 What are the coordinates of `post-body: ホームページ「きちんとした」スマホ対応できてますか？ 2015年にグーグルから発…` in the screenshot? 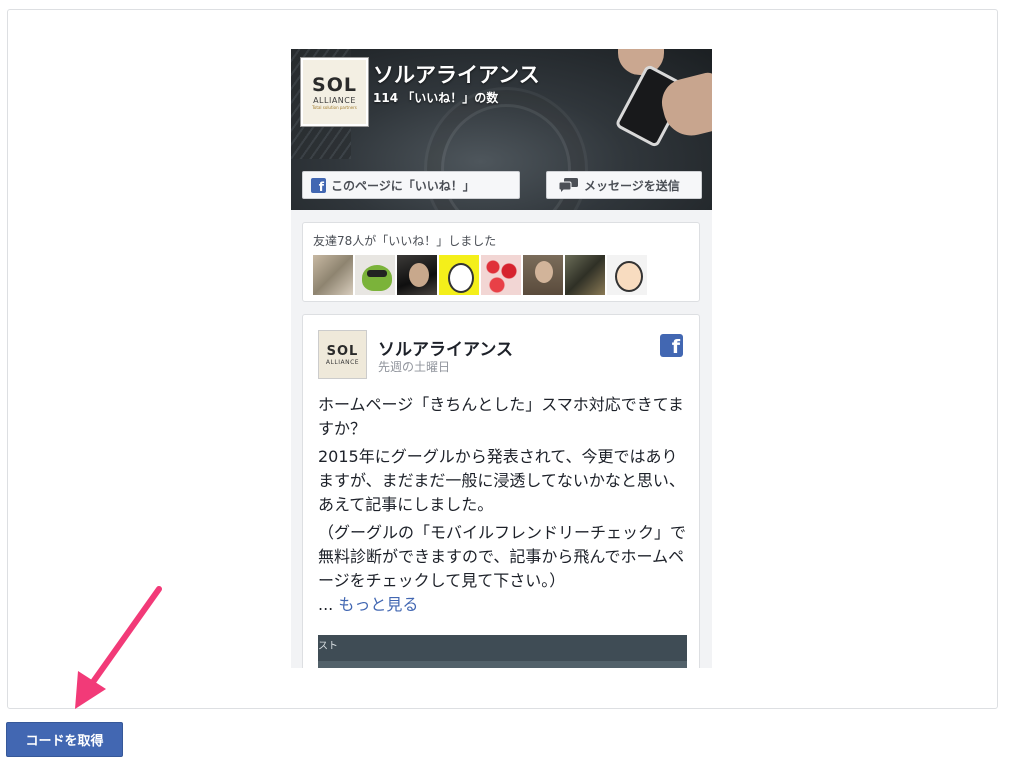 It's located at (504, 507).